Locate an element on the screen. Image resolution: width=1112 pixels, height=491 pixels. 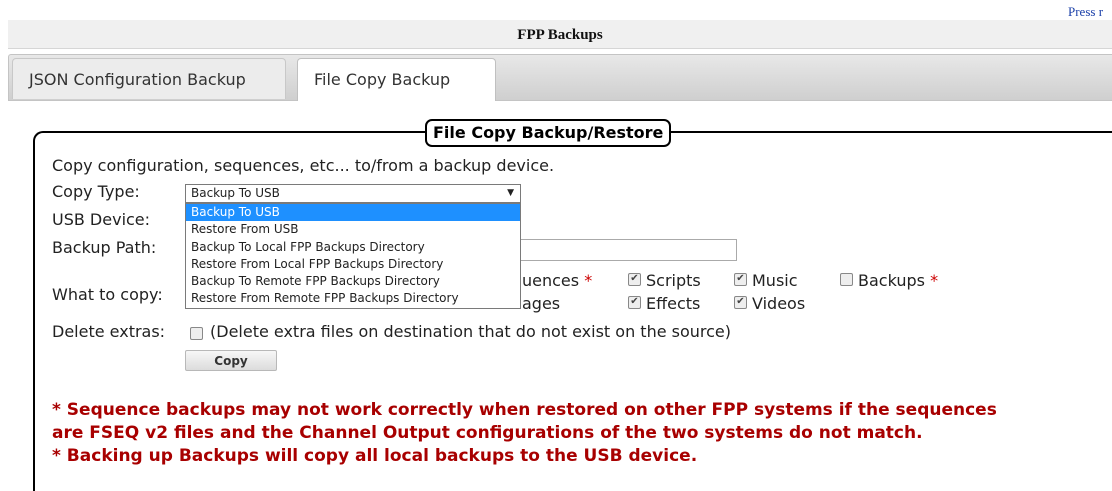
copy-option-label: uences is located at coordinates (551, 280).